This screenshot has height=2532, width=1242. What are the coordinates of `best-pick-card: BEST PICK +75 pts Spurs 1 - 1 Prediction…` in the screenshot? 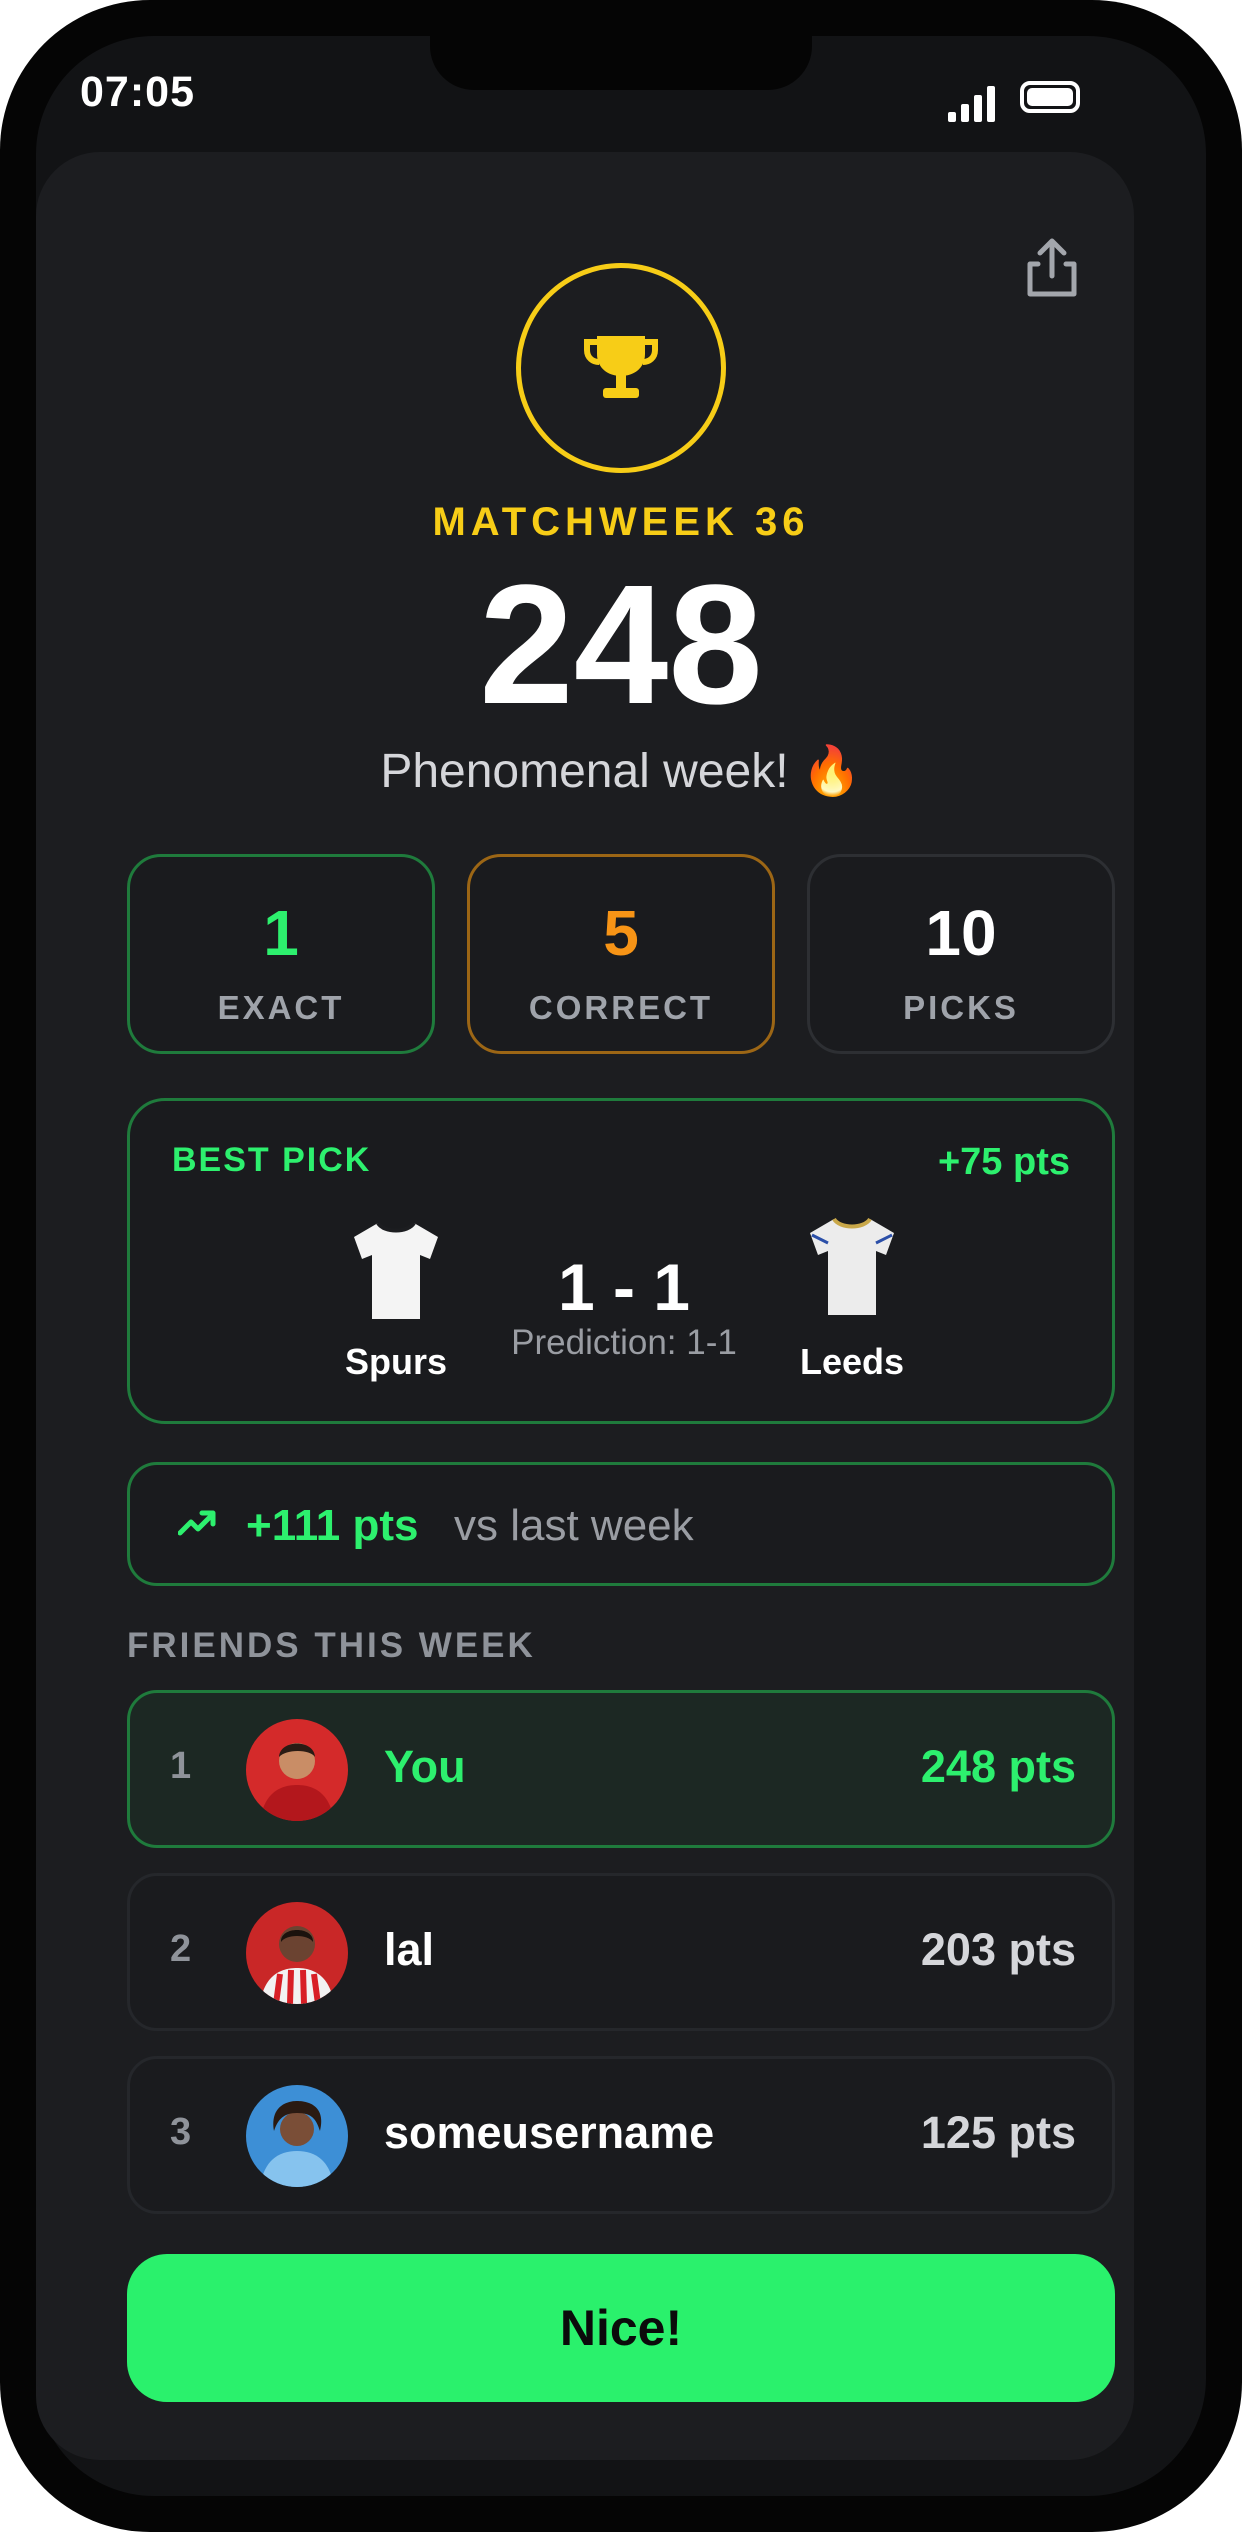 It's located at (621, 1261).